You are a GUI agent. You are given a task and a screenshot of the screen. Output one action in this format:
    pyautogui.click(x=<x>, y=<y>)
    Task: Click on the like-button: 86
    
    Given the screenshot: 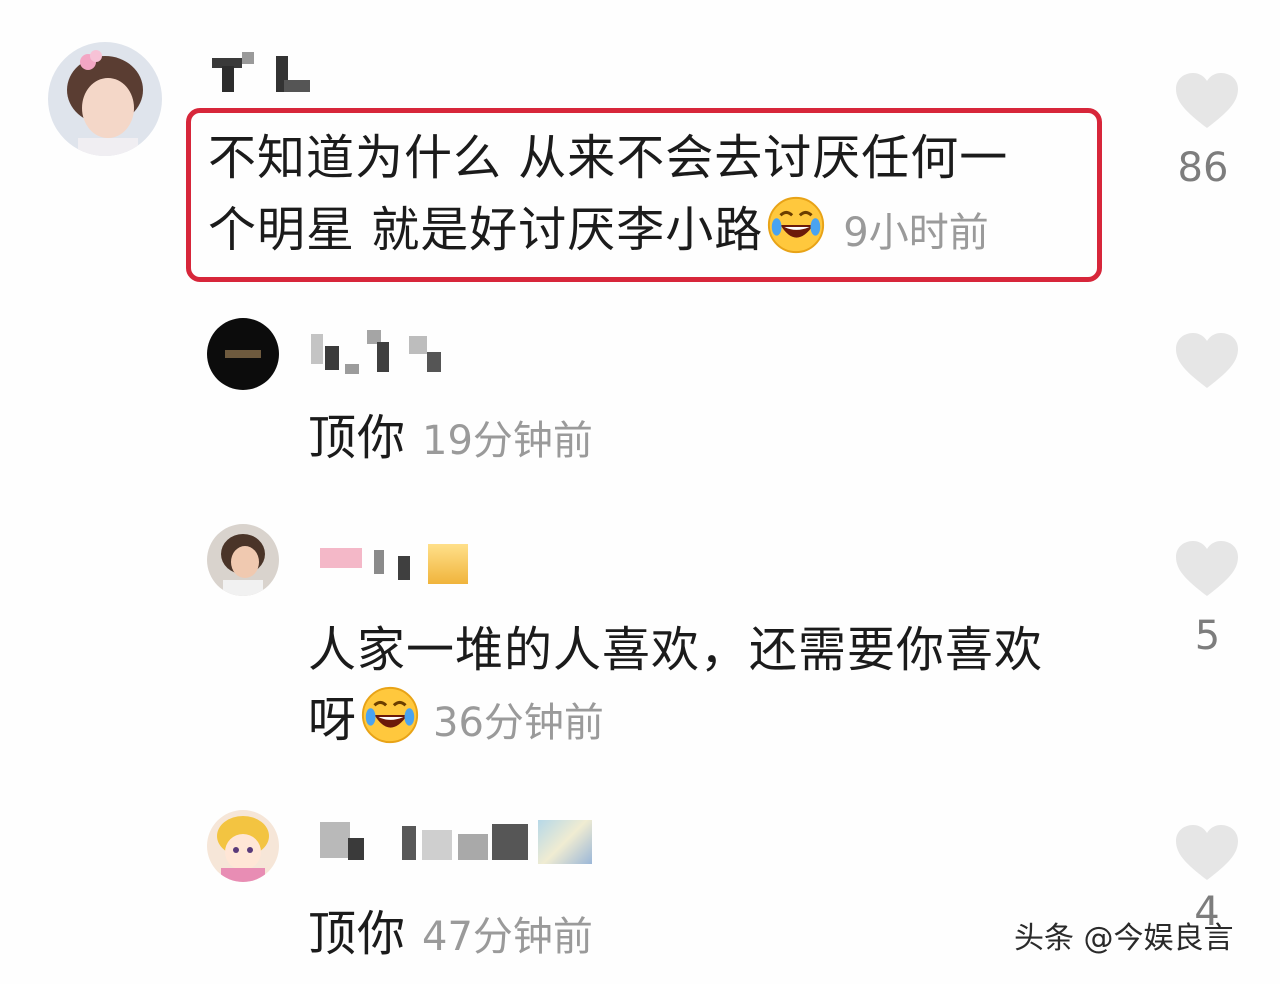 What is the action you would take?
    pyautogui.click(x=1207, y=132)
    